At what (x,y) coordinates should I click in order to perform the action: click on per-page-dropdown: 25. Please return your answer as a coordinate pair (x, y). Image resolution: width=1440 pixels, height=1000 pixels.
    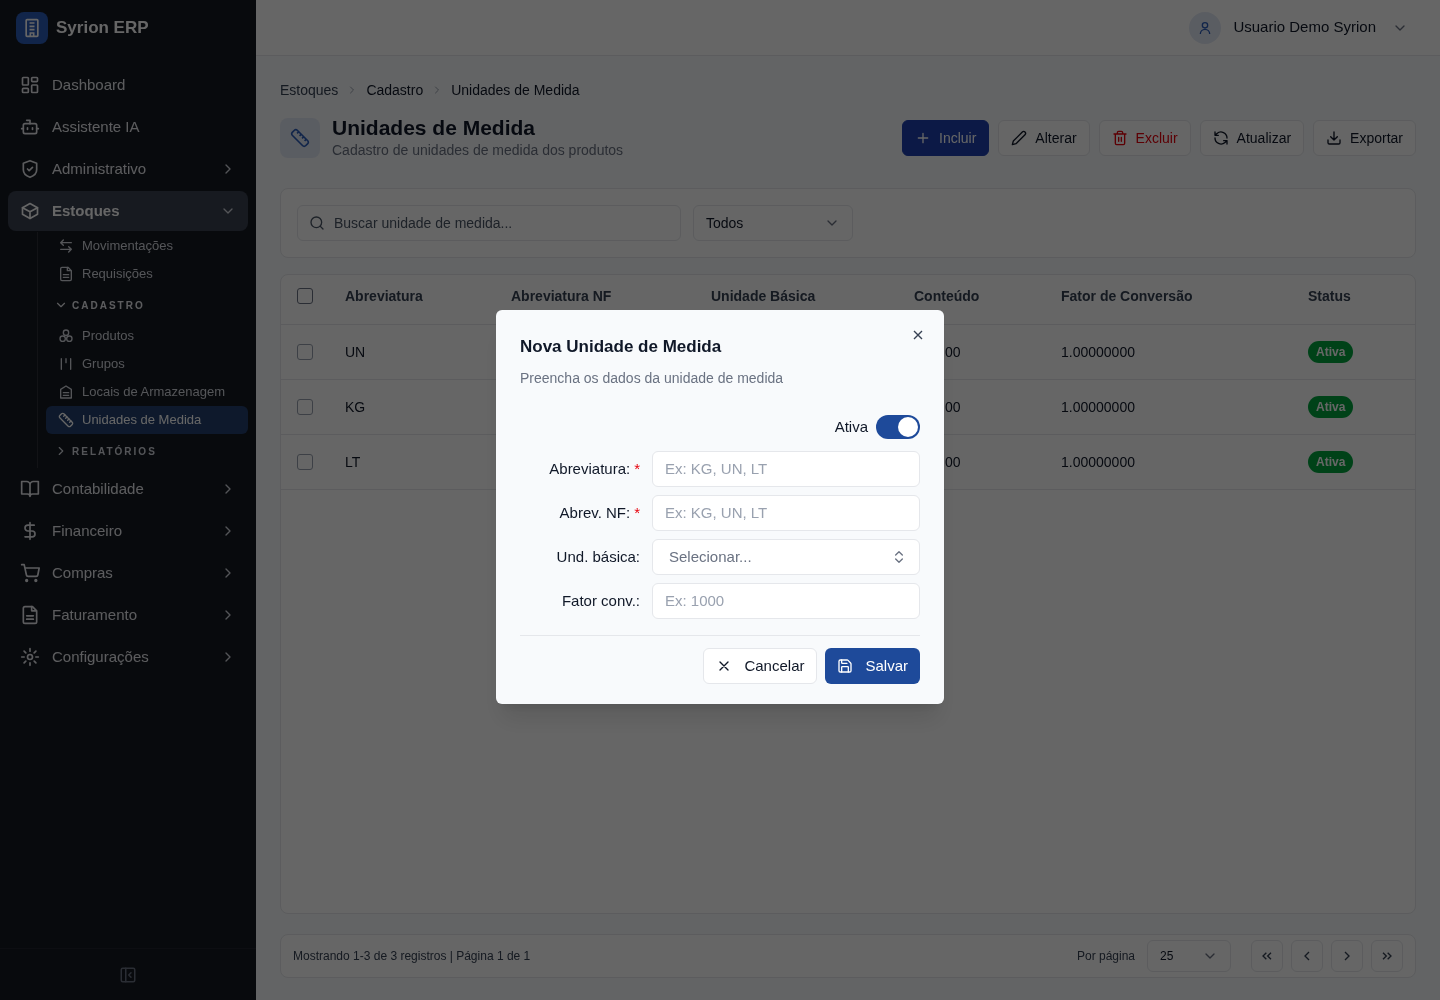
    Looking at the image, I should click on (1189, 956).